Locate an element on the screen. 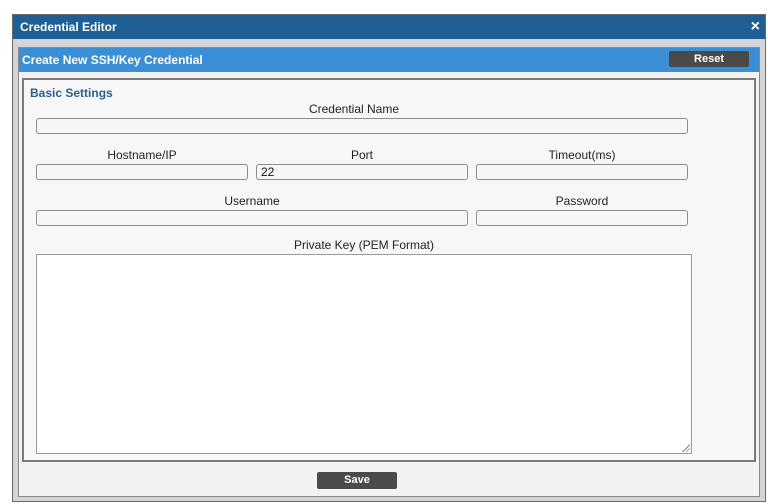 Image resolution: width=768 pixels, height=504 pixels. resize-grip-icon is located at coordinates (686, 448).